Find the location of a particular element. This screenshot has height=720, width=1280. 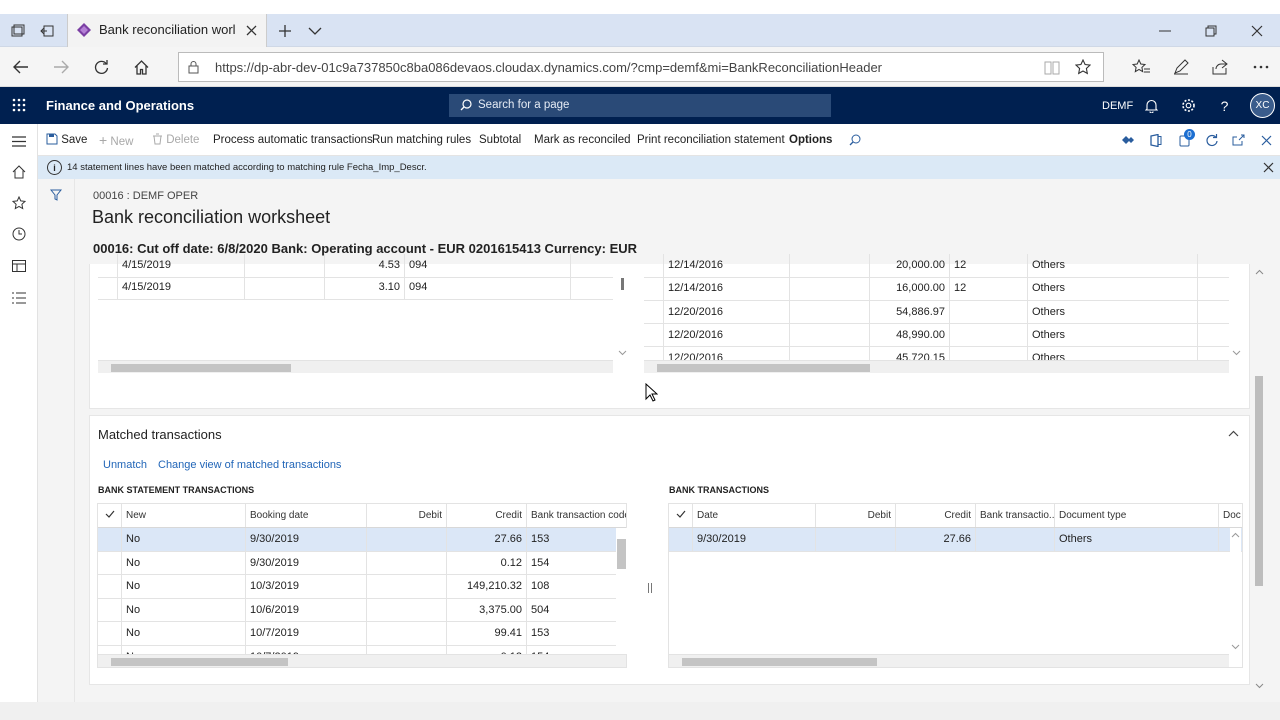

dismiss-message-icon is located at coordinates (1268, 167).